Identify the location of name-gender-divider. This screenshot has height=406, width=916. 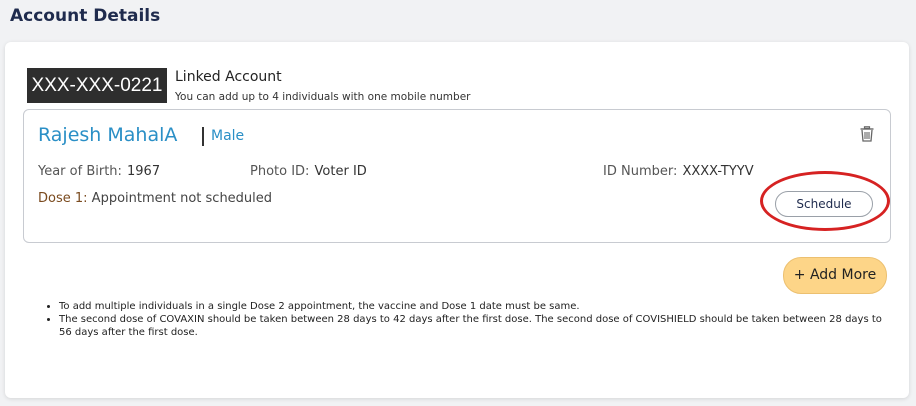
(203, 136).